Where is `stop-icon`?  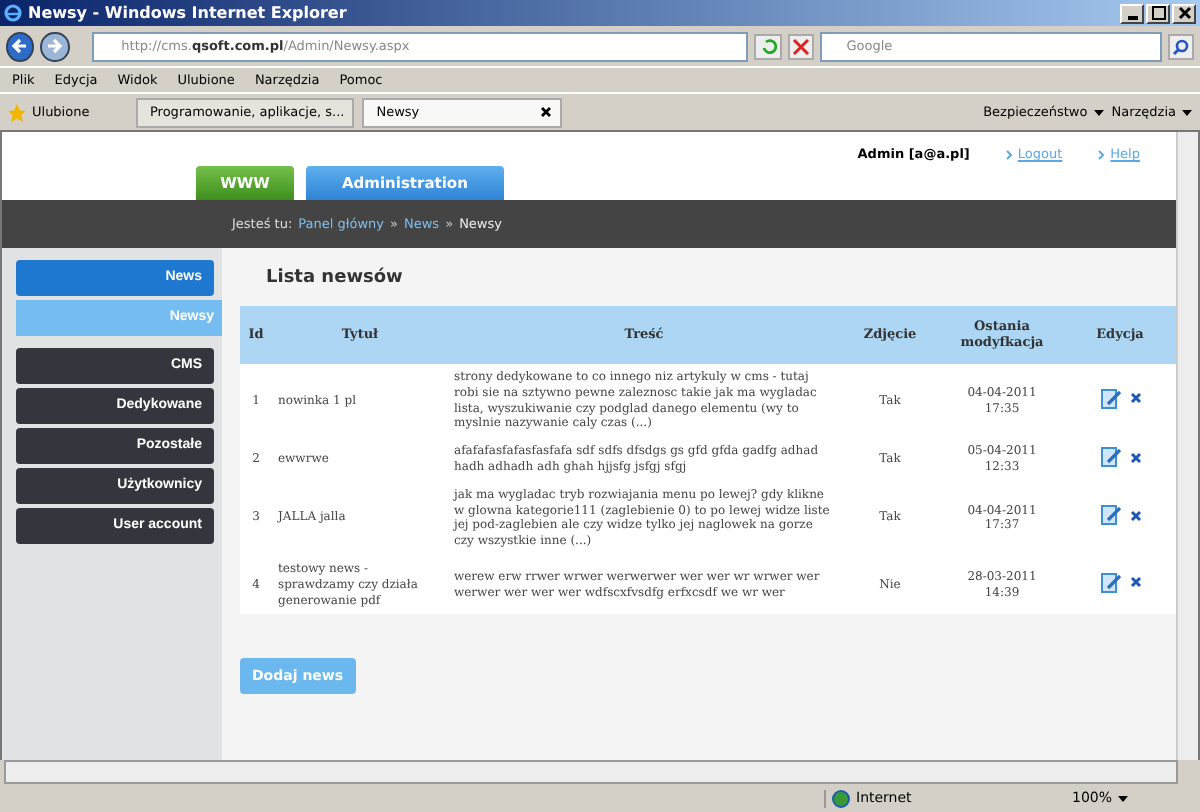
stop-icon is located at coordinates (801, 46).